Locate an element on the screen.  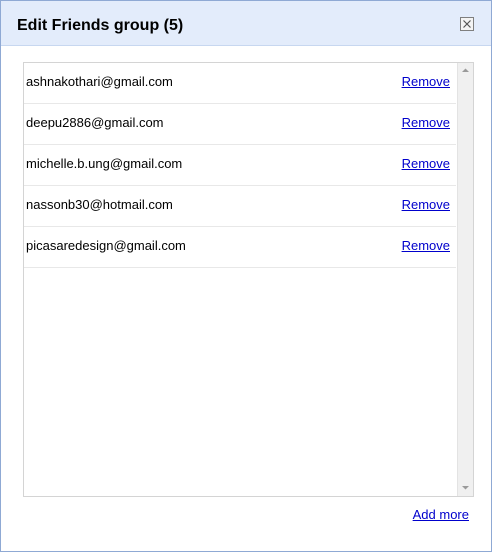
scroll-up-button is located at coordinates (465, 71).